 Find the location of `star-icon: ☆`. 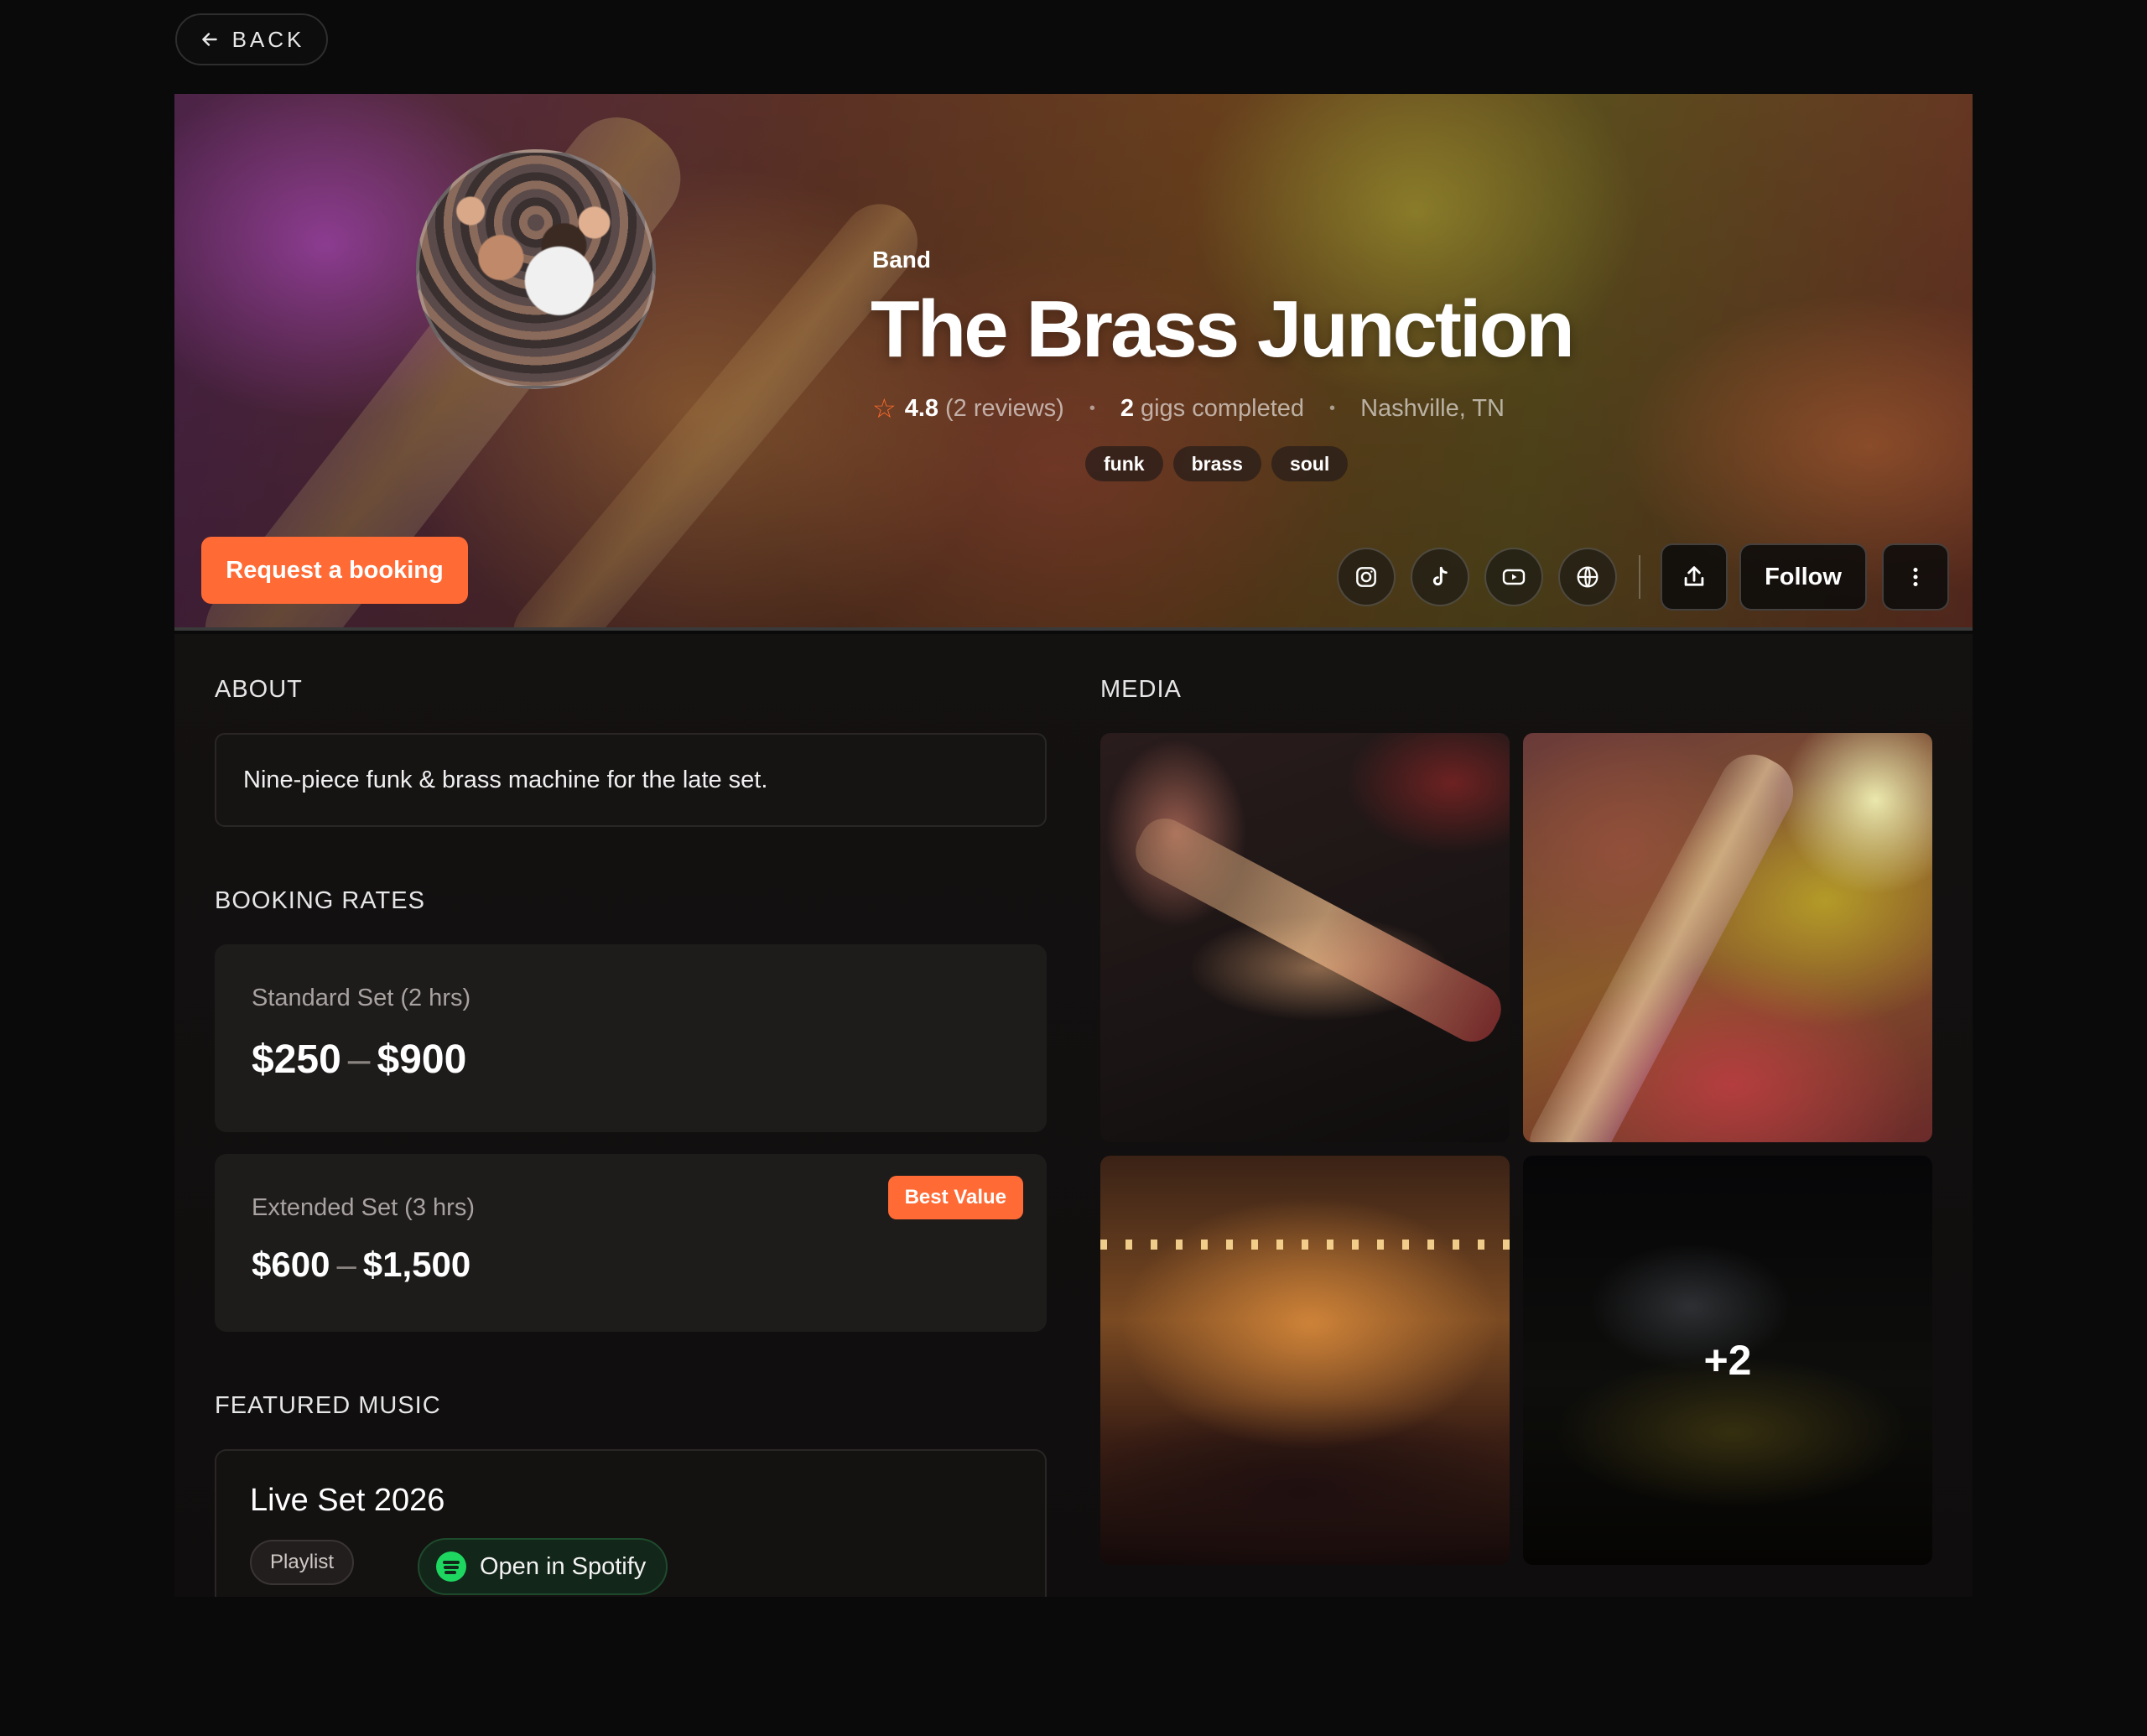

star-icon: ☆ is located at coordinates (884, 408).